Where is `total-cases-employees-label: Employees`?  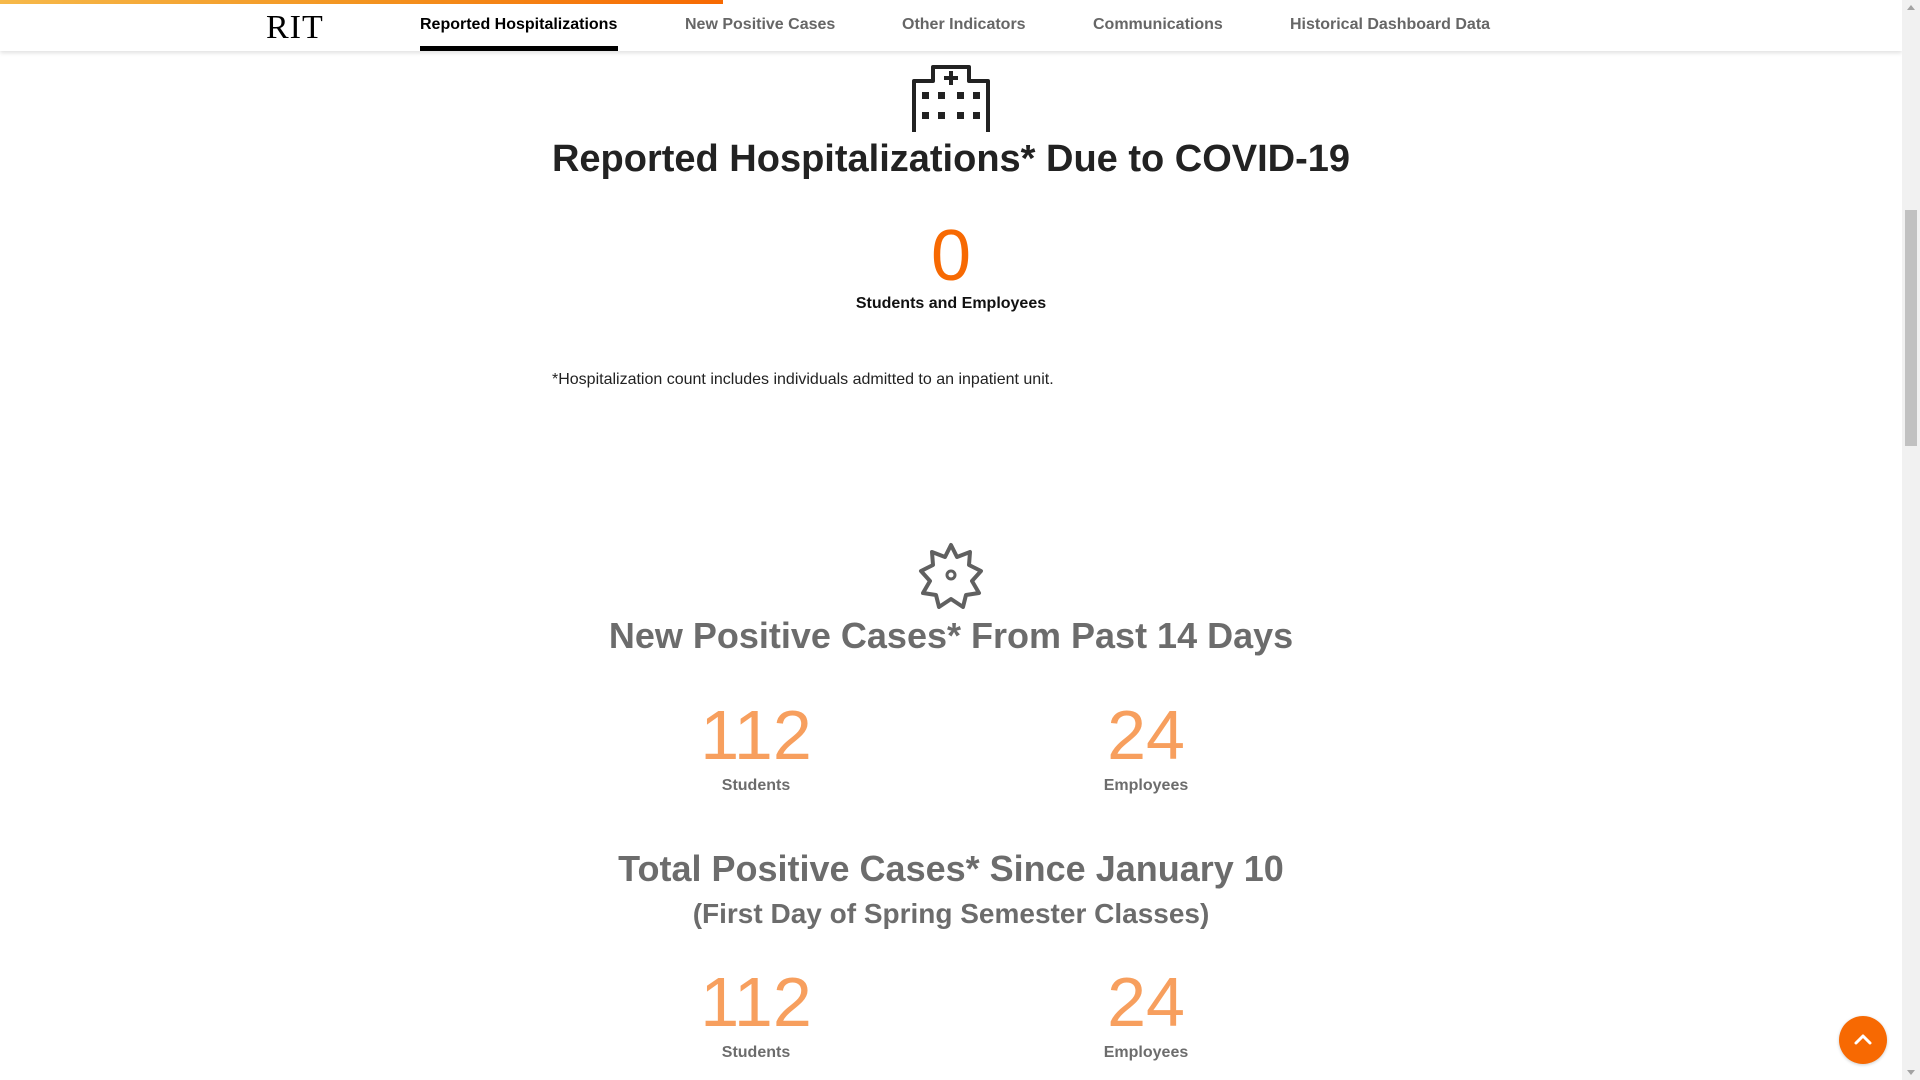
total-cases-employees-label: Employees is located at coordinates (1146, 1052).